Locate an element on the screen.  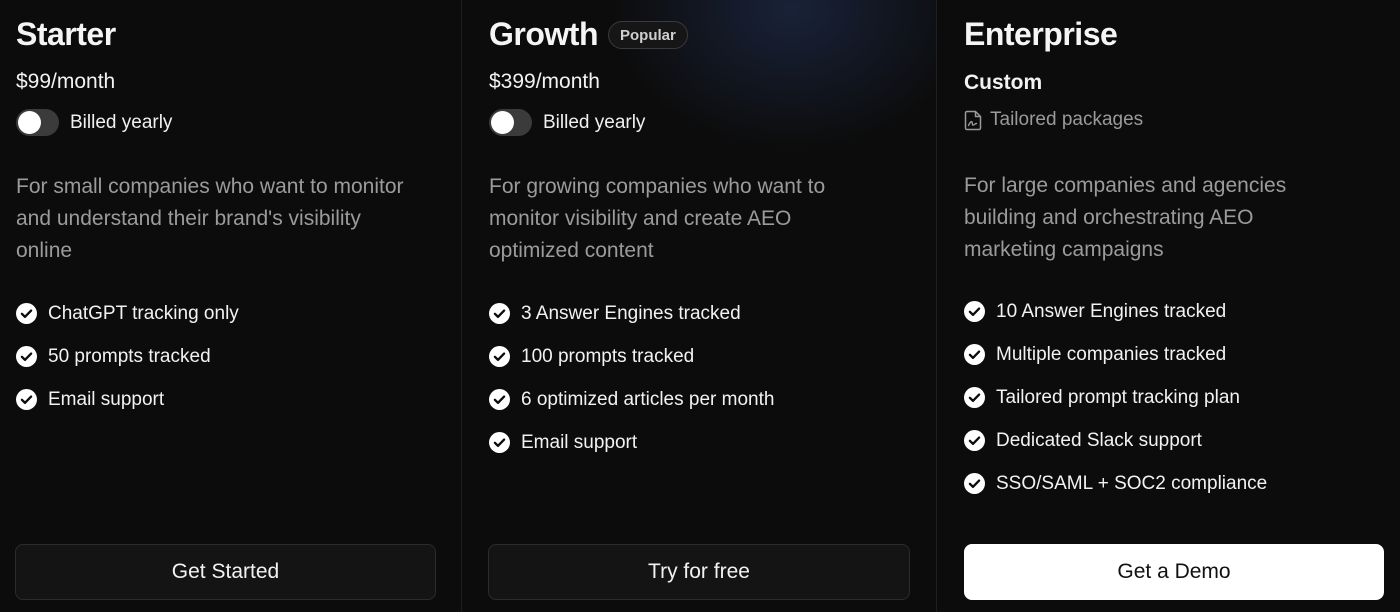
plan-name: Starter is located at coordinates (66, 34).